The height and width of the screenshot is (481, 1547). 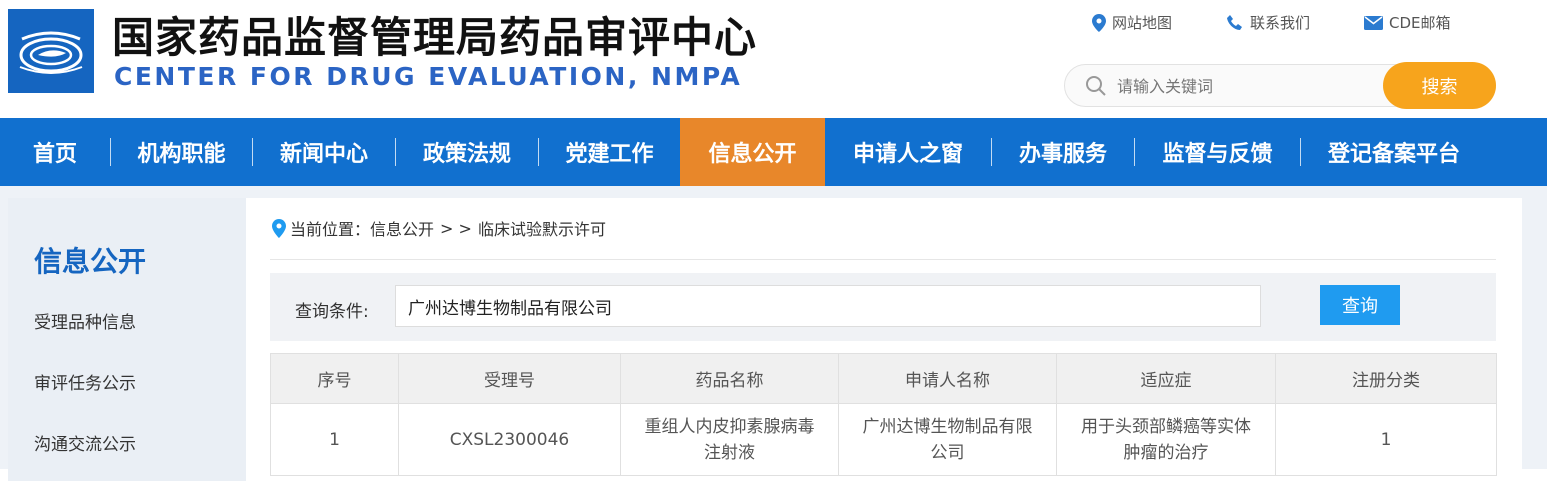 I want to click on mail-icon, so click(x=1374, y=22).